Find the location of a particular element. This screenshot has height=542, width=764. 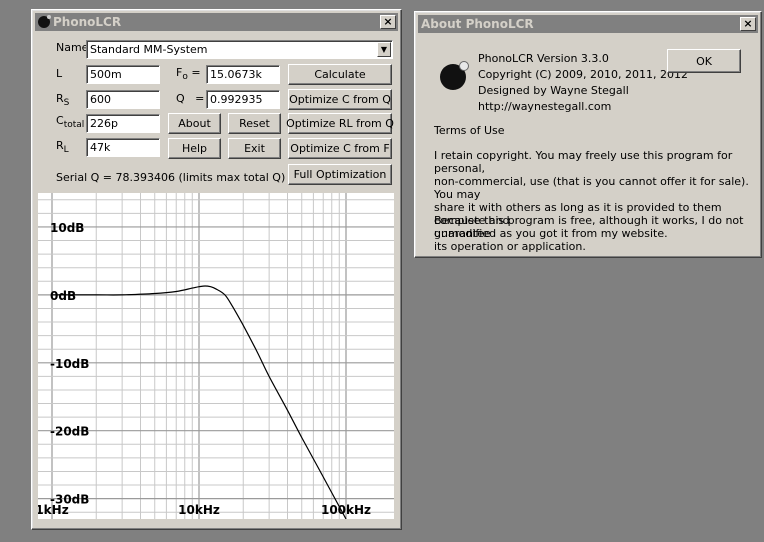

fo-input: 15.0673k is located at coordinates (243, 74).